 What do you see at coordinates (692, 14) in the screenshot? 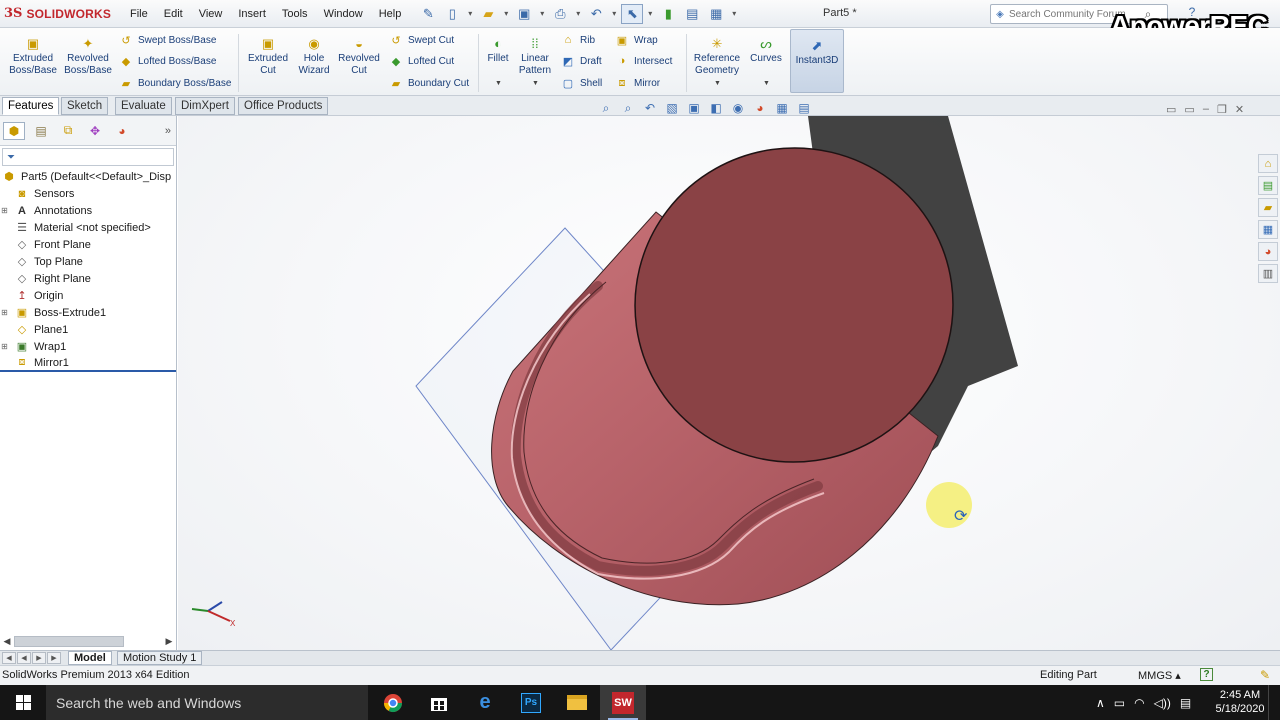
I see `file-properties-icon: ▤` at bounding box center [692, 14].